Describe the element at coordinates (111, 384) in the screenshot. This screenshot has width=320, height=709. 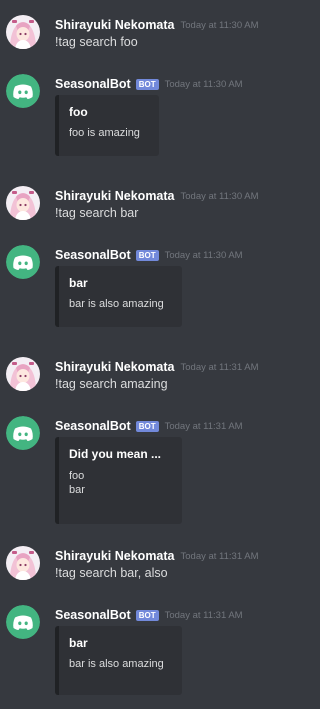
I see `message-content: !tag search amazing` at that location.